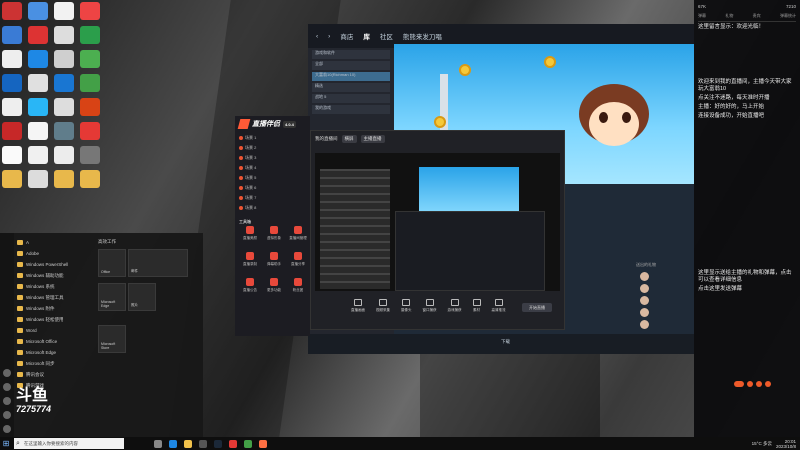 The height and width of the screenshot is (450, 800). What do you see at coordinates (499, 306) in the screenshot?
I see `toolbar-button: 高清推流` at bounding box center [499, 306].